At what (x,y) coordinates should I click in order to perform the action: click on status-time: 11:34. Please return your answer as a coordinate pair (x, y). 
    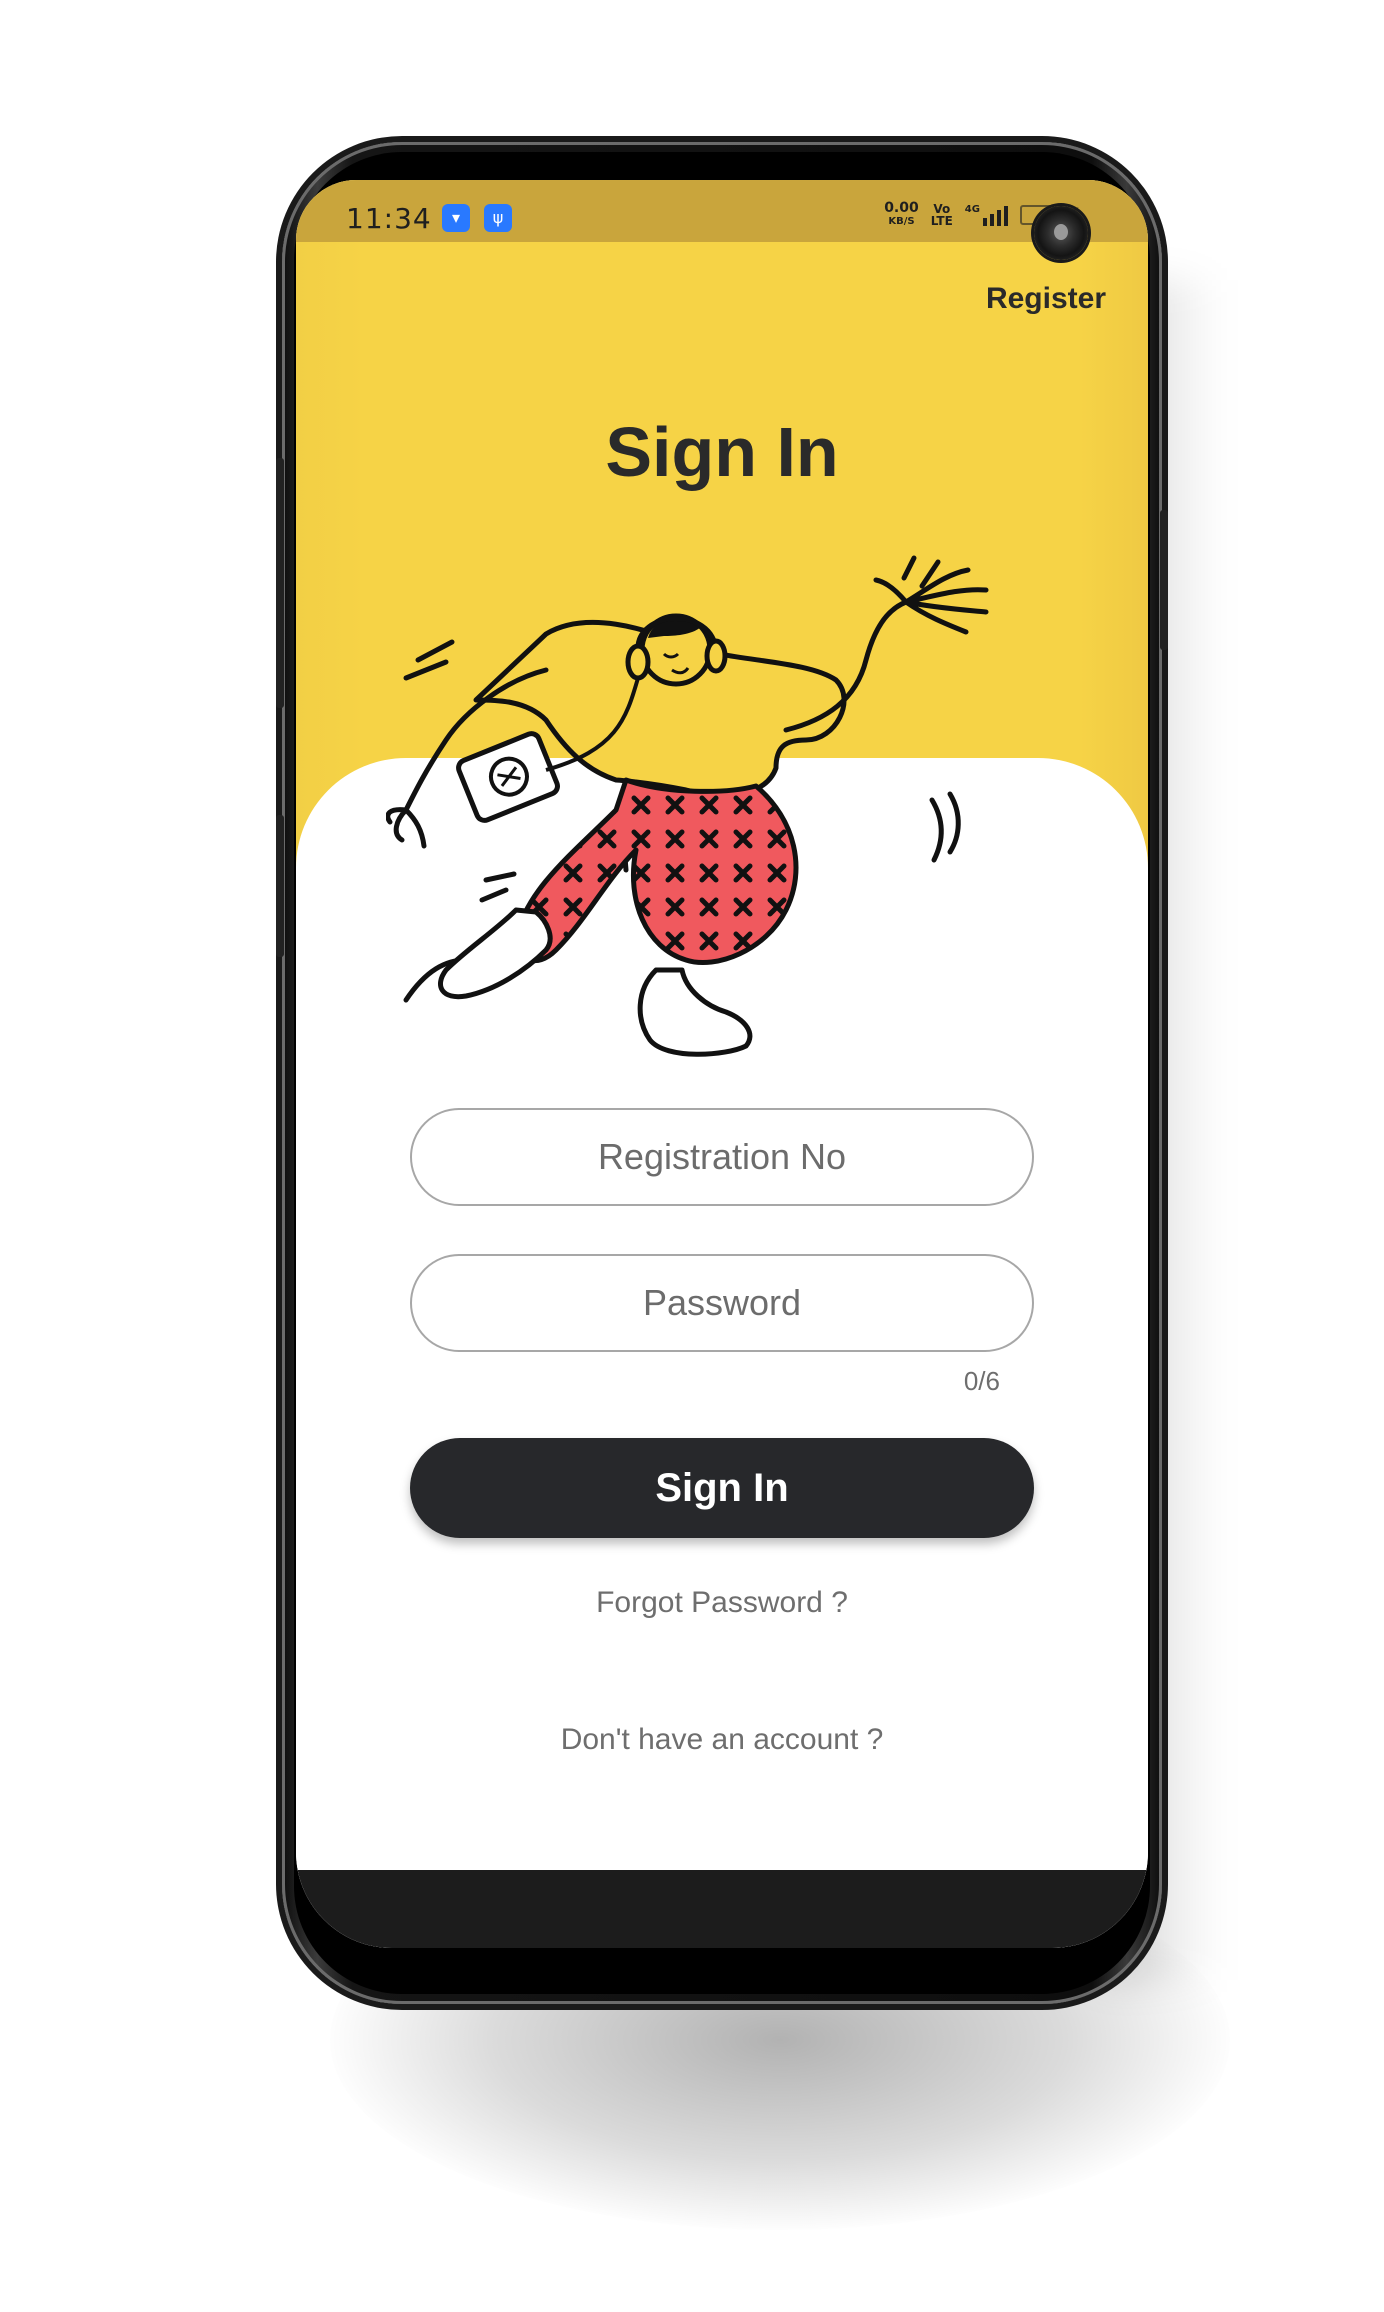
    Looking at the image, I should click on (389, 218).